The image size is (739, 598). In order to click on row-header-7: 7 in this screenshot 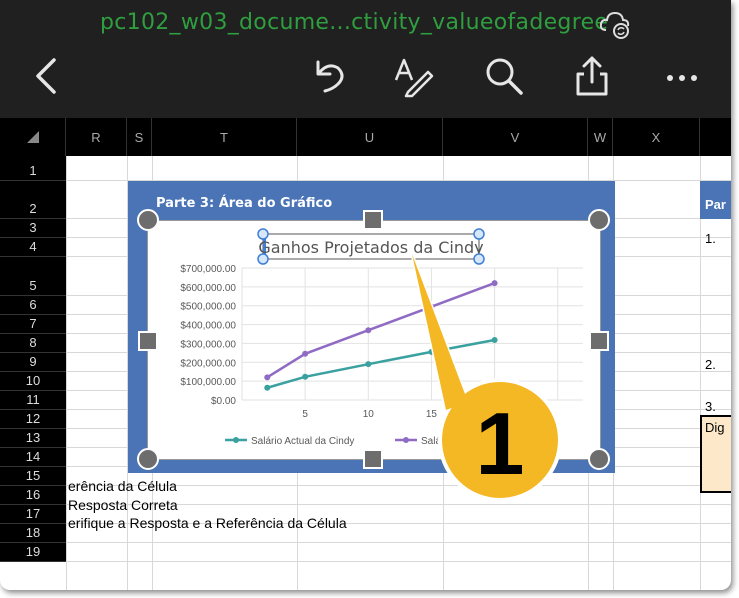, I will do `click(33, 324)`.